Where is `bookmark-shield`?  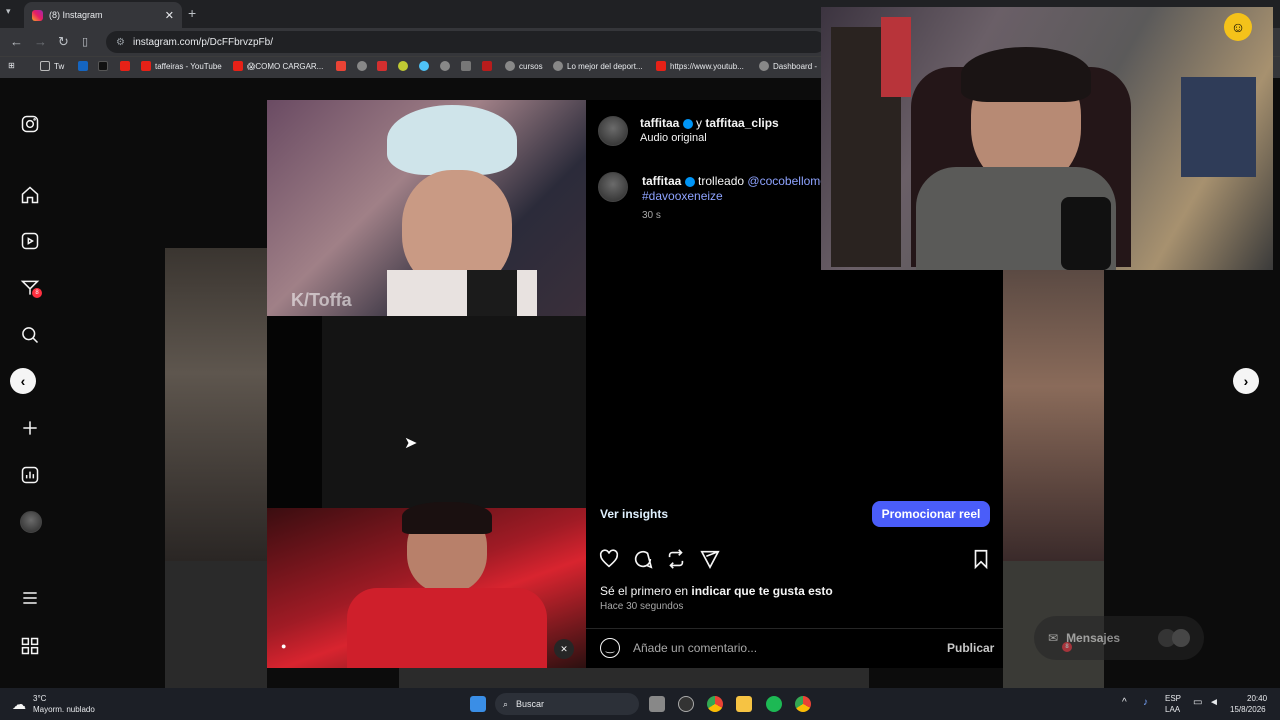 bookmark-shield is located at coordinates (489, 66).